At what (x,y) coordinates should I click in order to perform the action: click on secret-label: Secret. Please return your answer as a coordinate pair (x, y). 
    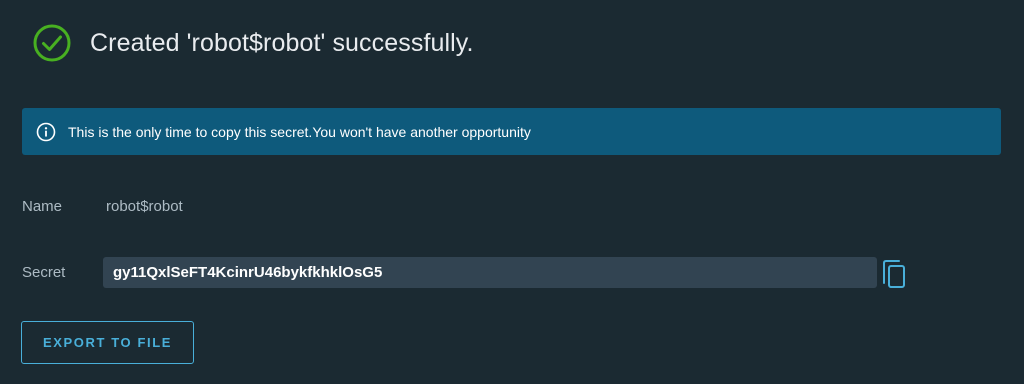
    Looking at the image, I should click on (44, 272).